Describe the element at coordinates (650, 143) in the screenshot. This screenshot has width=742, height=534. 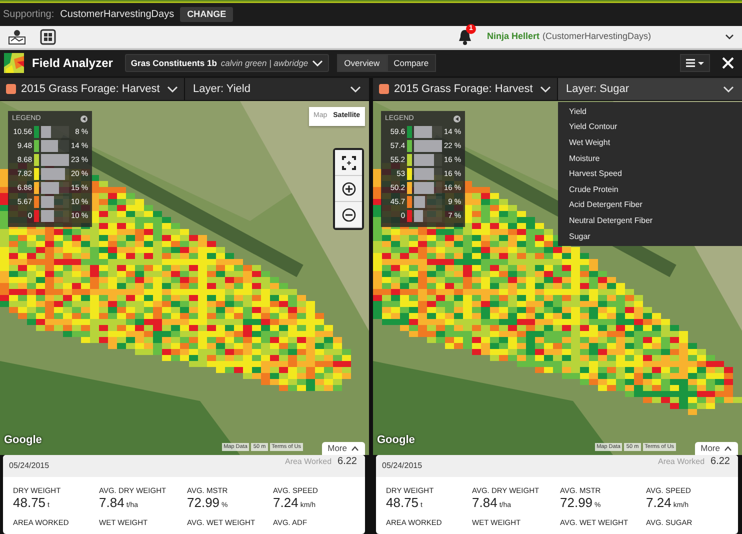
I see `layer-menu-item: Wet Weight` at that location.